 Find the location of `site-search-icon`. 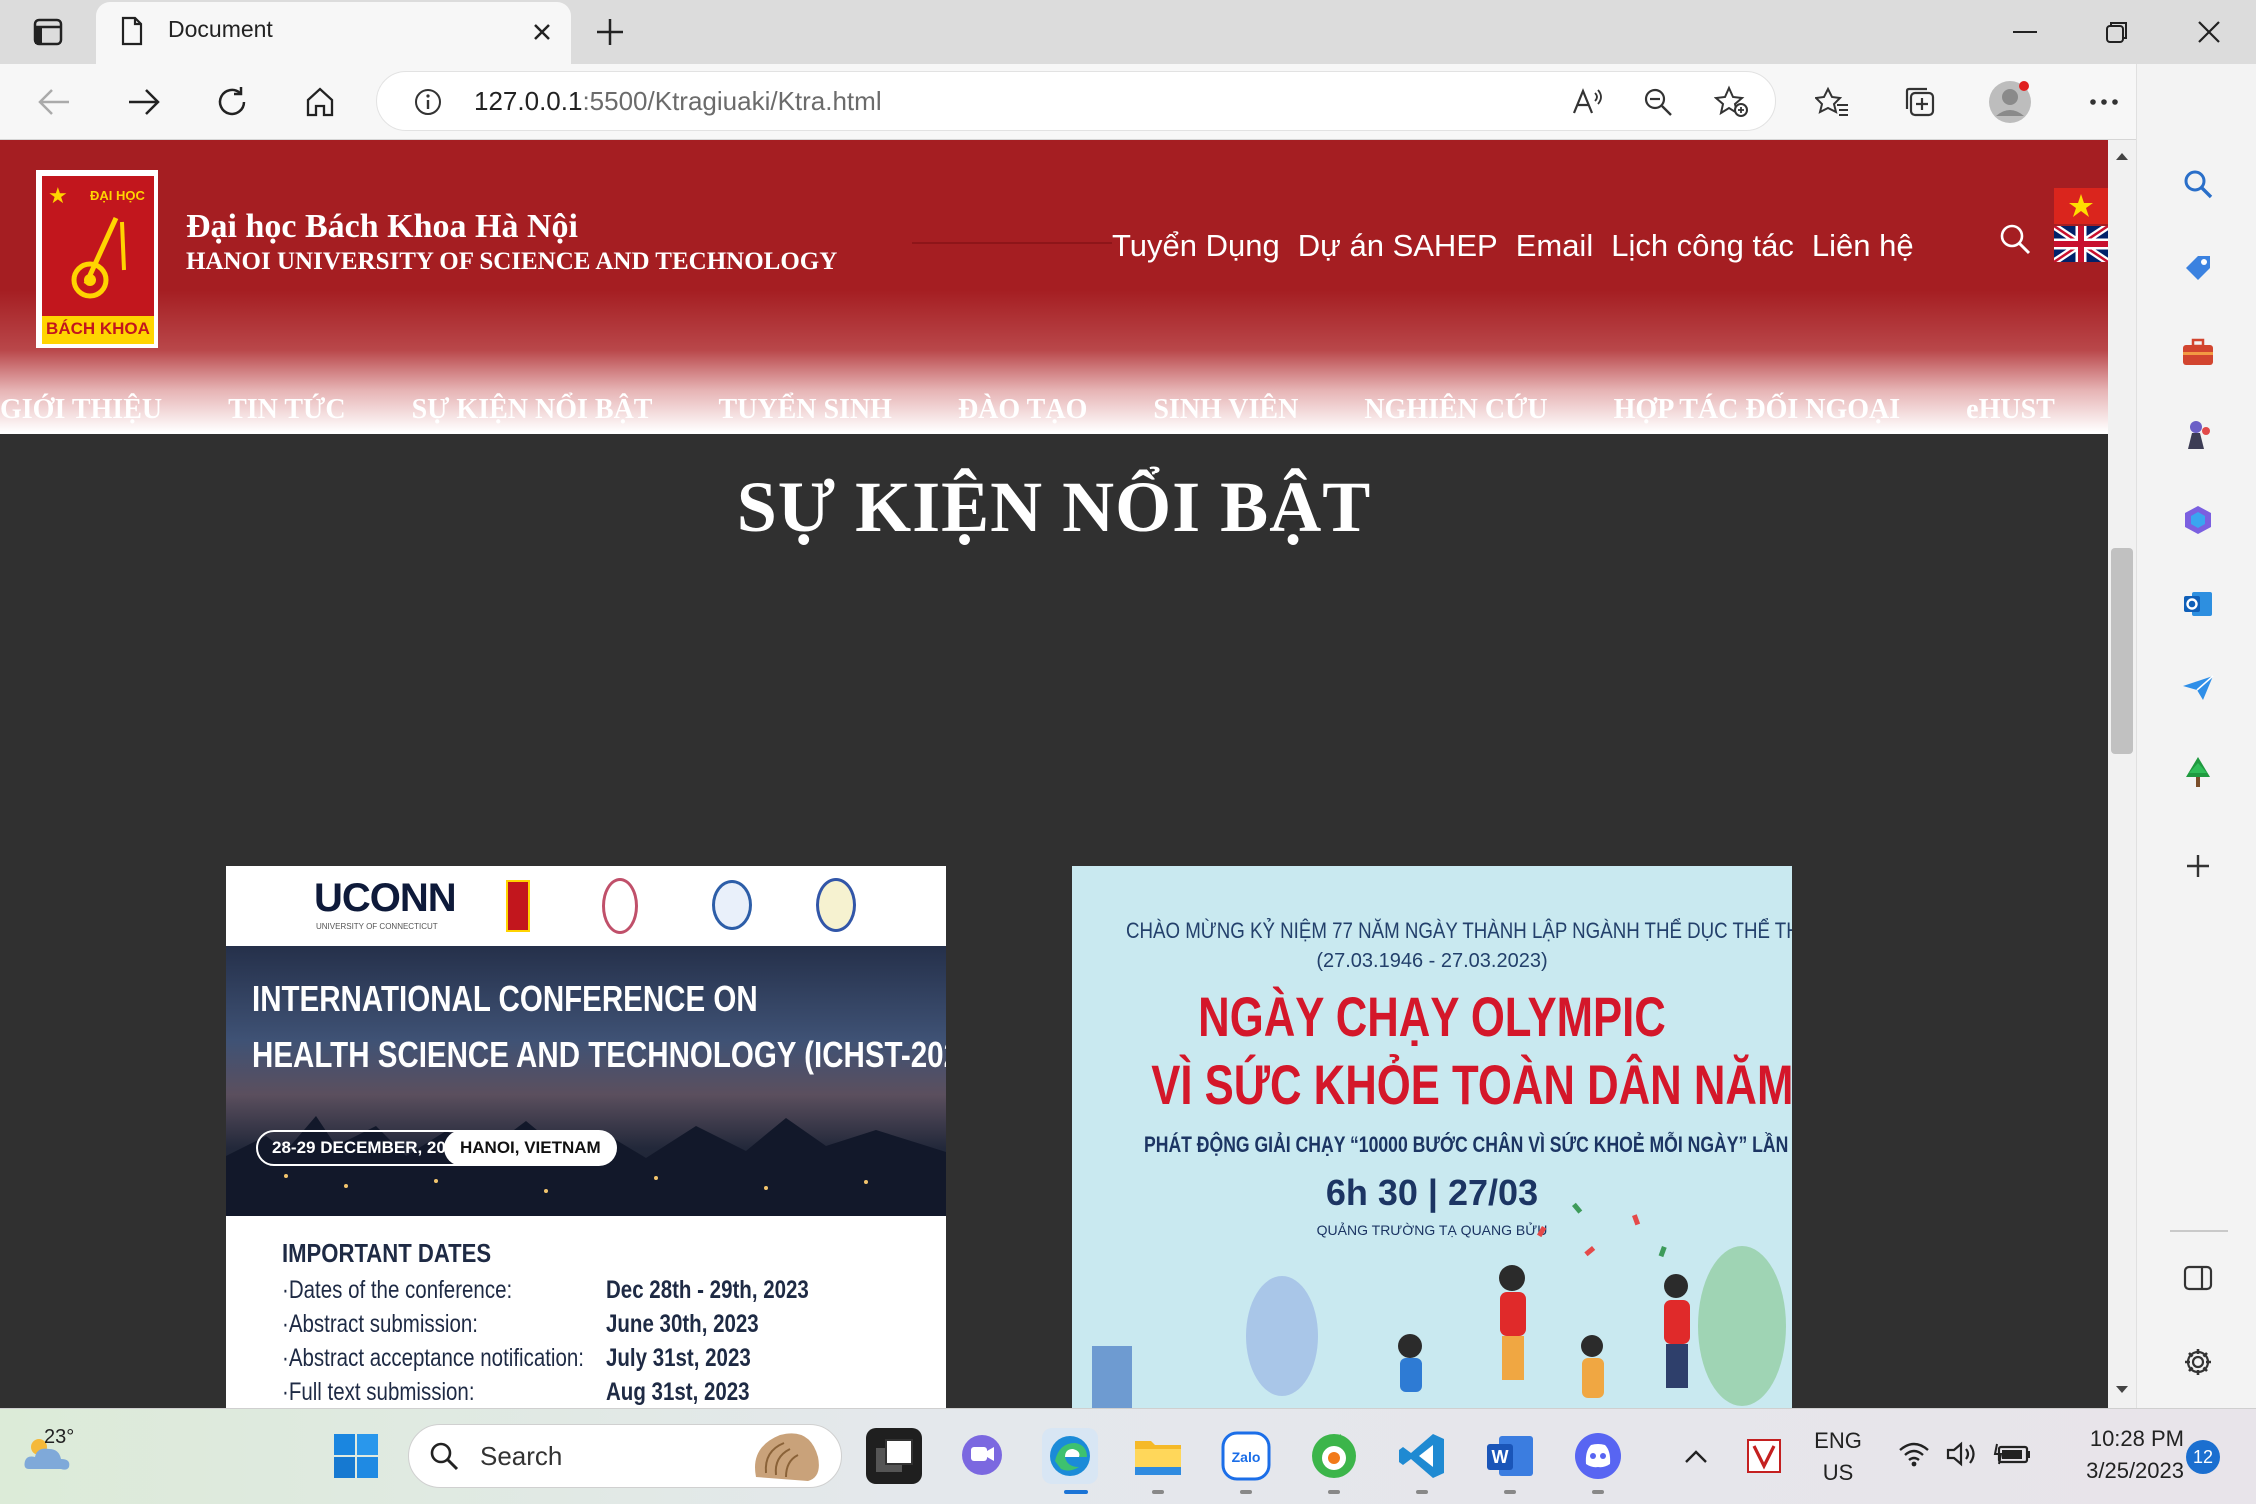

site-search-icon is located at coordinates (2018, 242).